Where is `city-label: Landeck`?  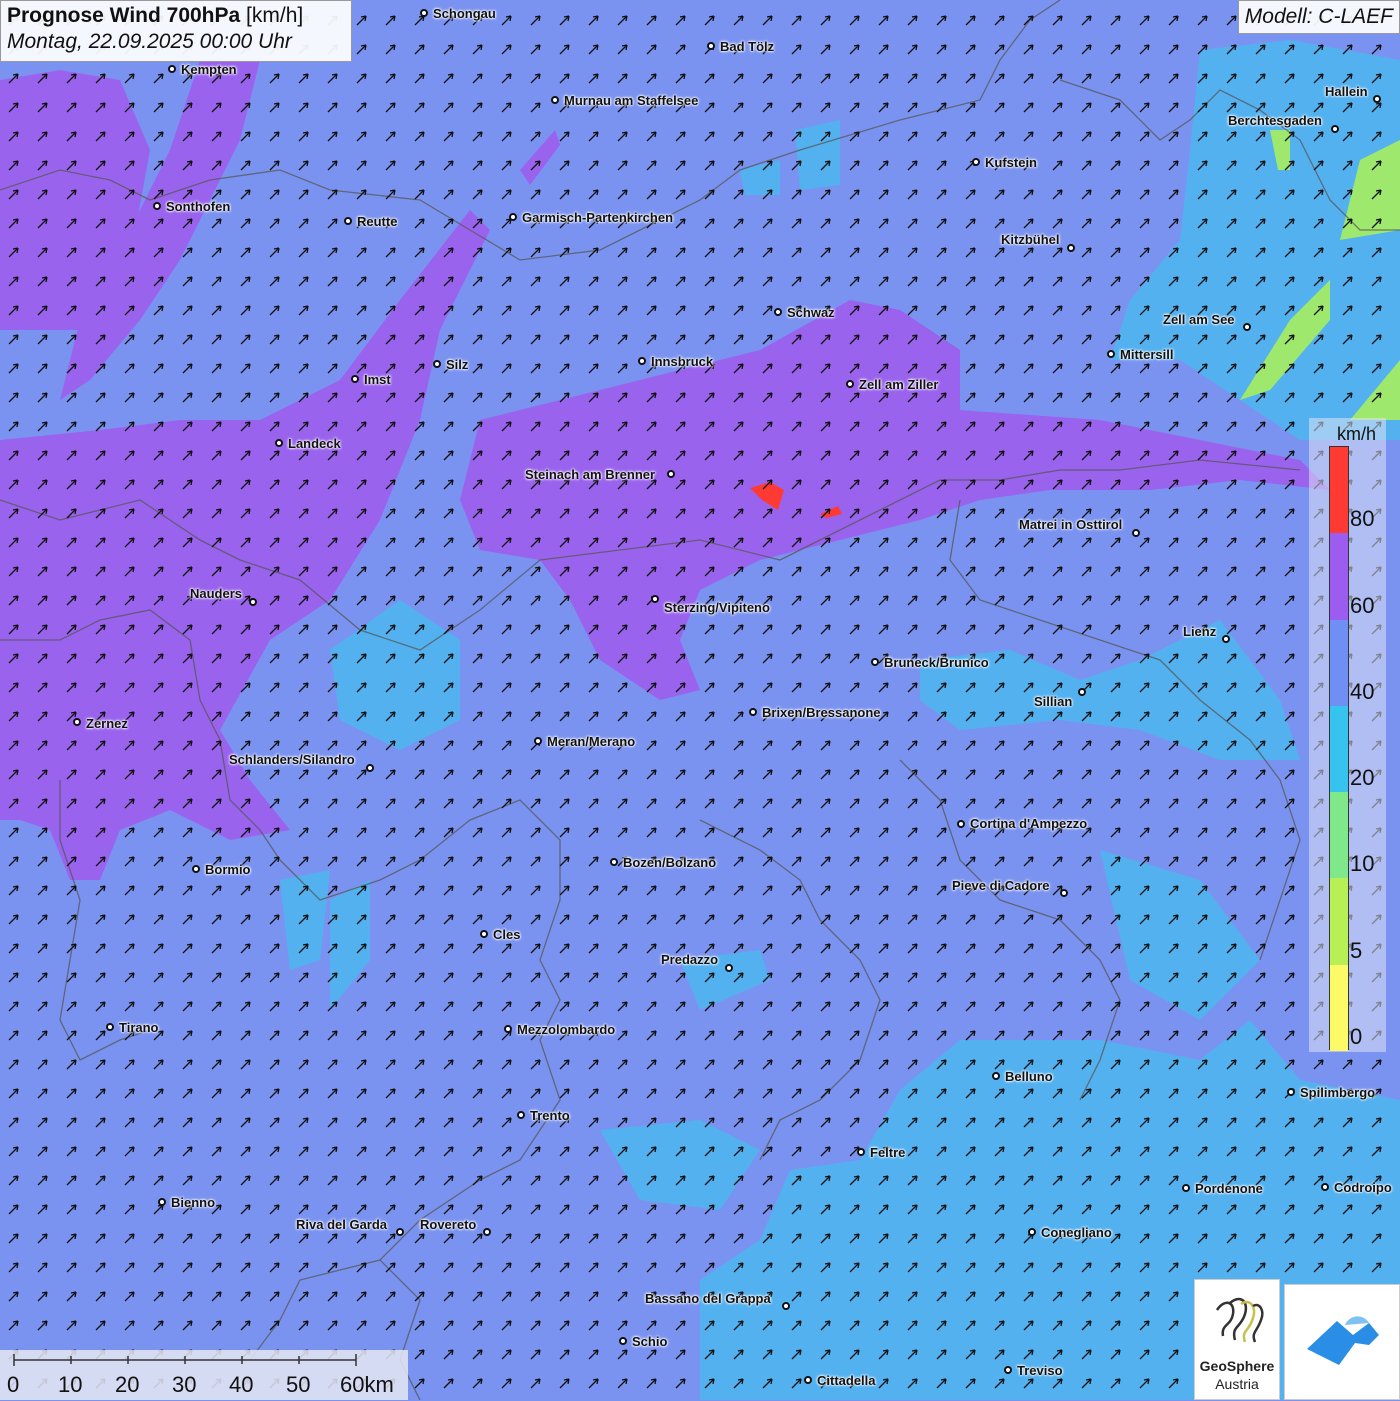
city-label: Landeck is located at coordinates (314, 443).